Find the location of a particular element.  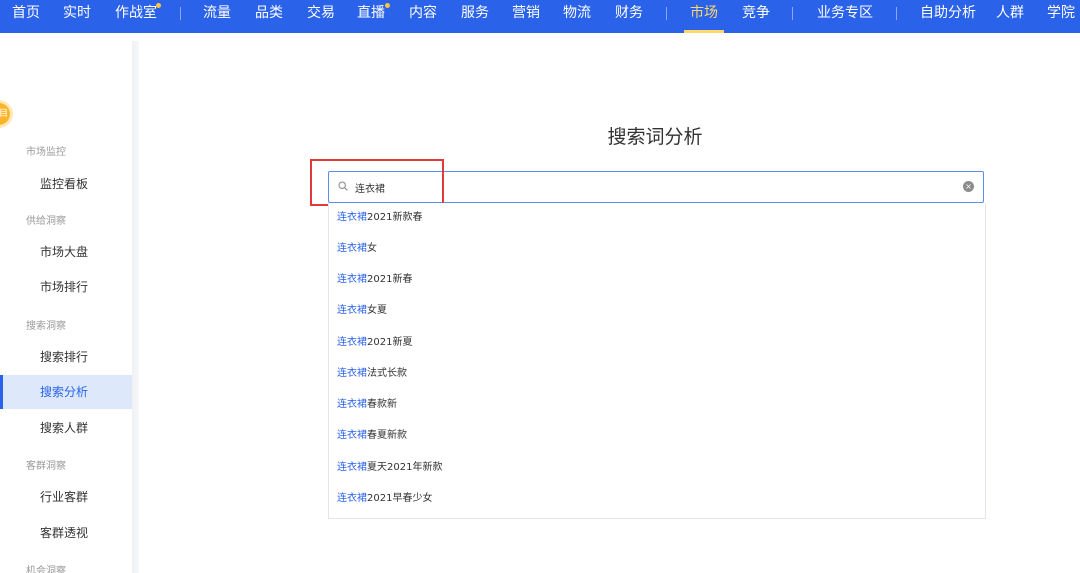

suggestion-rest: 2021新款春 is located at coordinates (395, 217).